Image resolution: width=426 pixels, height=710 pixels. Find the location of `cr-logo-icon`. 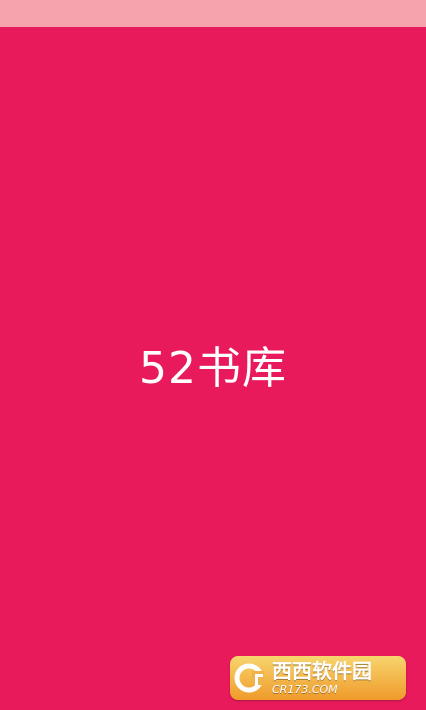

cr-logo-icon is located at coordinates (251, 678).